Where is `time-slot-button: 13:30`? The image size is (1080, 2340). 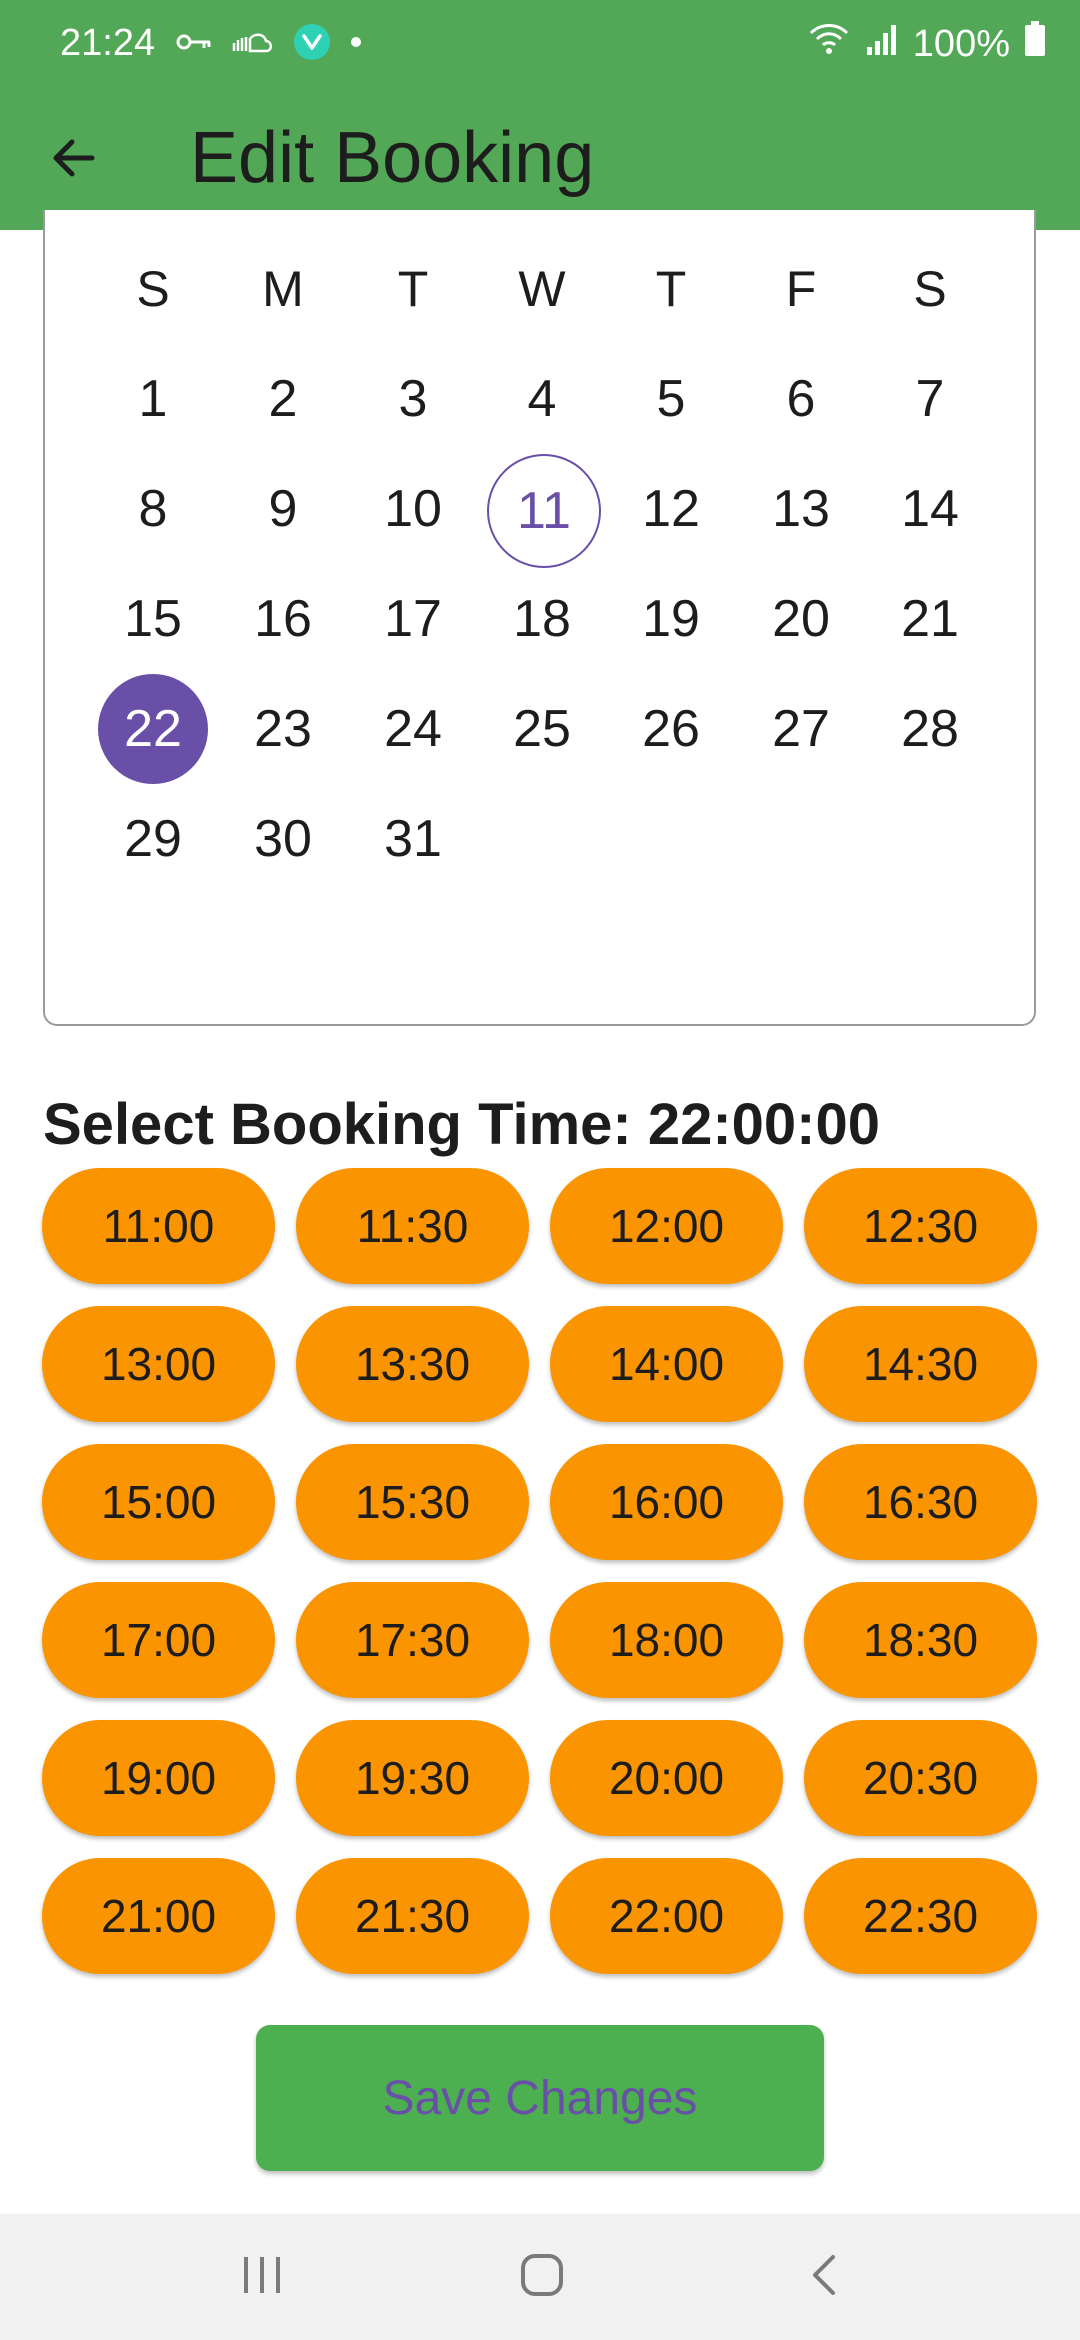 time-slot-button: 13:30 is located at coordinates (412, 1364).